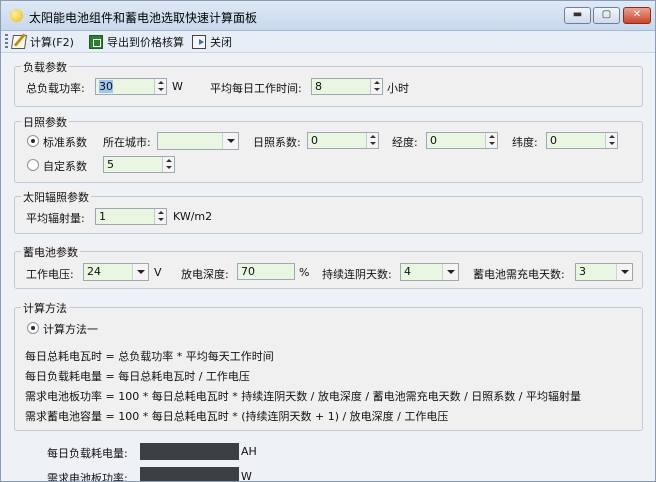 The width and height of the screenshot is (656, 482). Describe the element at coordinates (248, 271) in the screenshot. I see `depth-value: 70` at that location.